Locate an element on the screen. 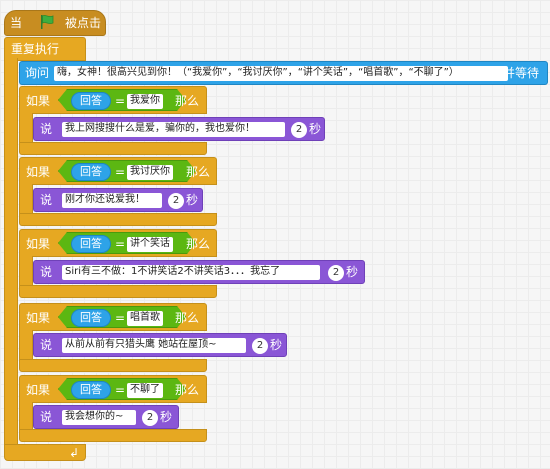  compare-value-input: 我爱你 is located at coordinates (145, 101).